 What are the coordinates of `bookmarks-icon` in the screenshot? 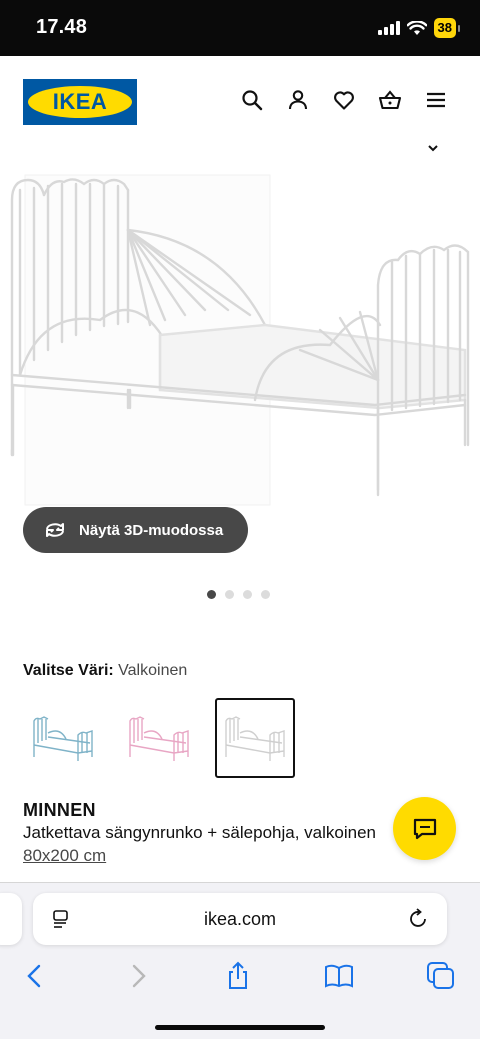 It's located at (339, 976).